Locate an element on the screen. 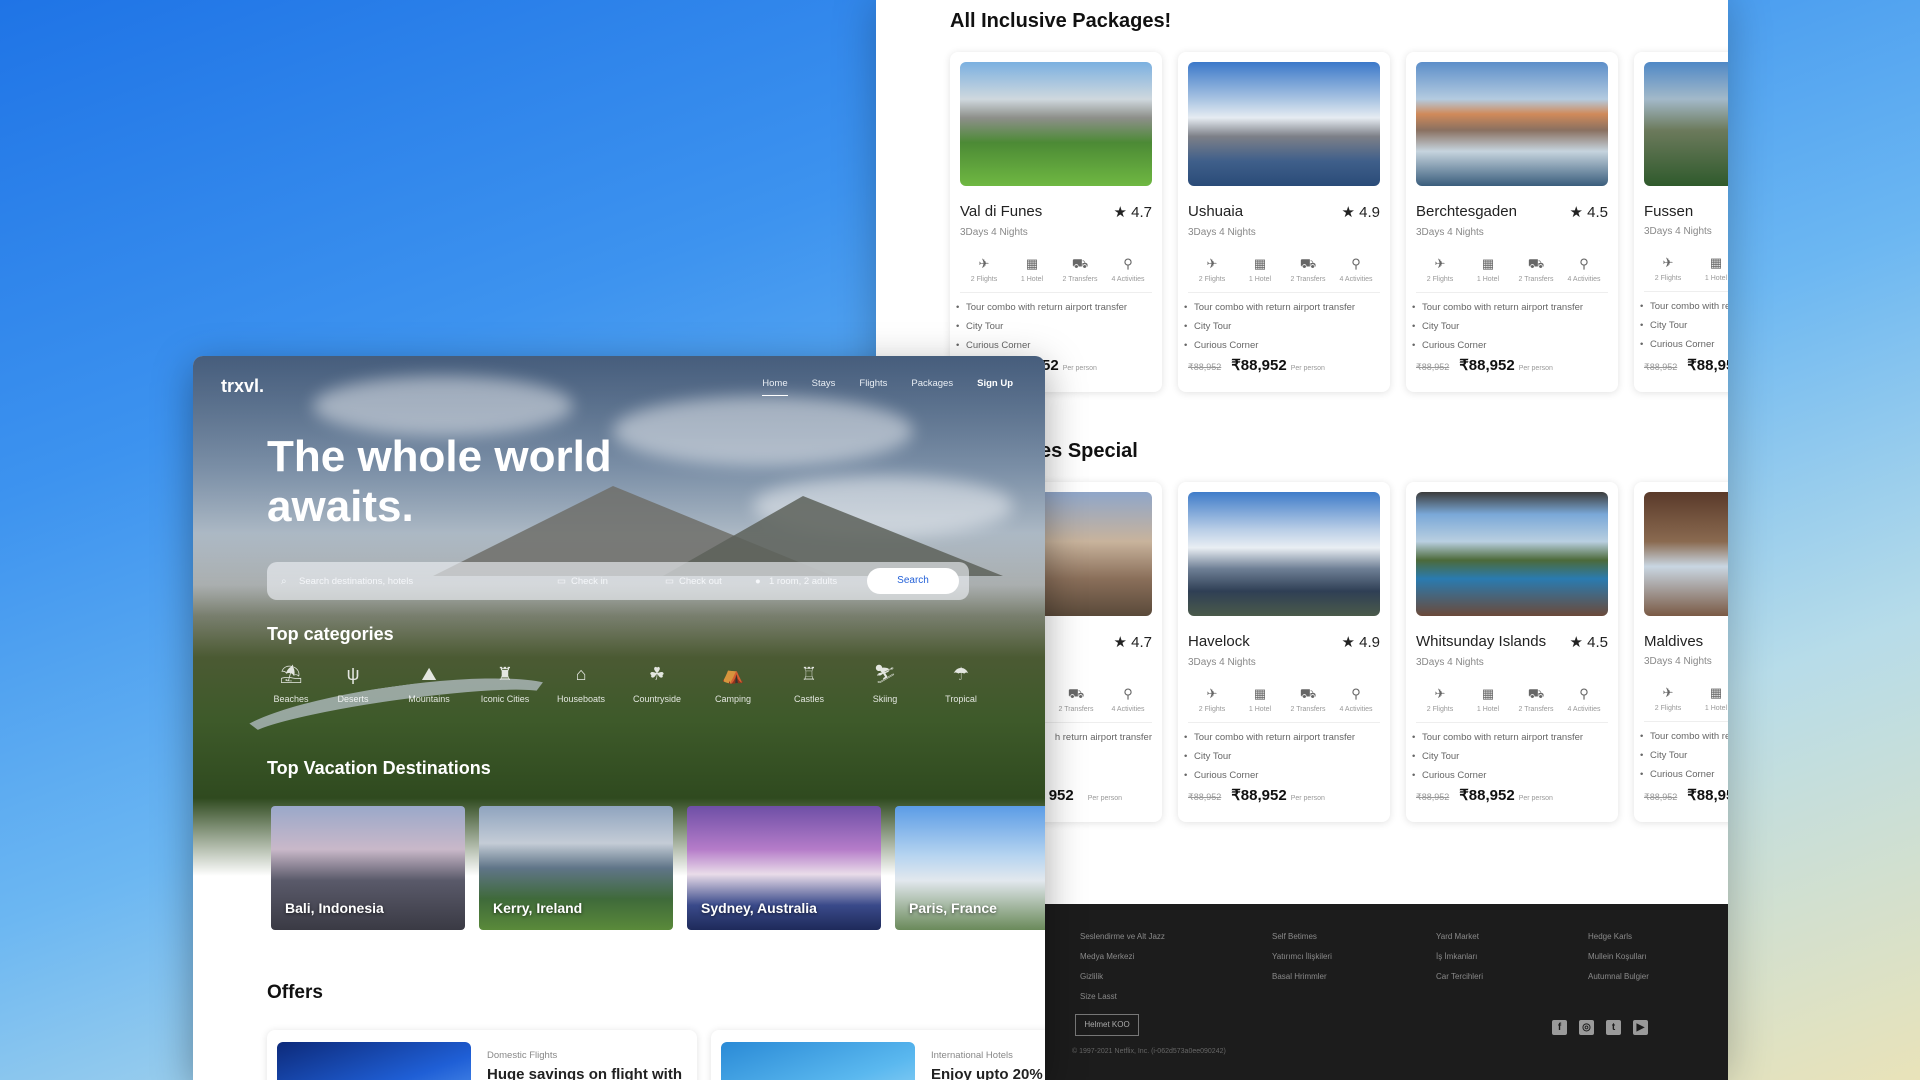  top-nav: Home Stays Flights Packages Sign Up is located at coordinates (887, 387).